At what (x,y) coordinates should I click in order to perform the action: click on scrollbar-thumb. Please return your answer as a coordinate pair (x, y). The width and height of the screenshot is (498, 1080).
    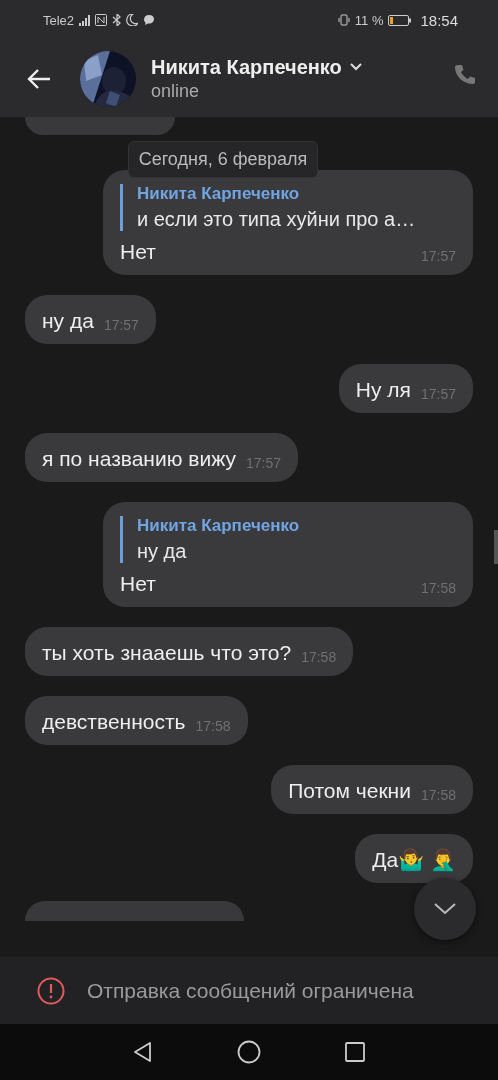
    Looking at the image, I should click on (496, 547).